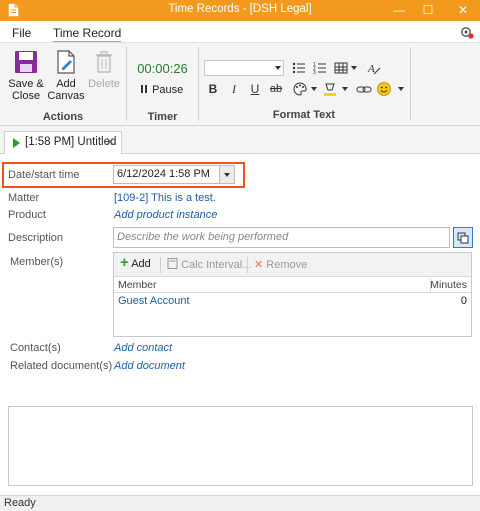 The image size is (480, 511). I want to click on strikethrough-icon: ab, so click(276, 89).